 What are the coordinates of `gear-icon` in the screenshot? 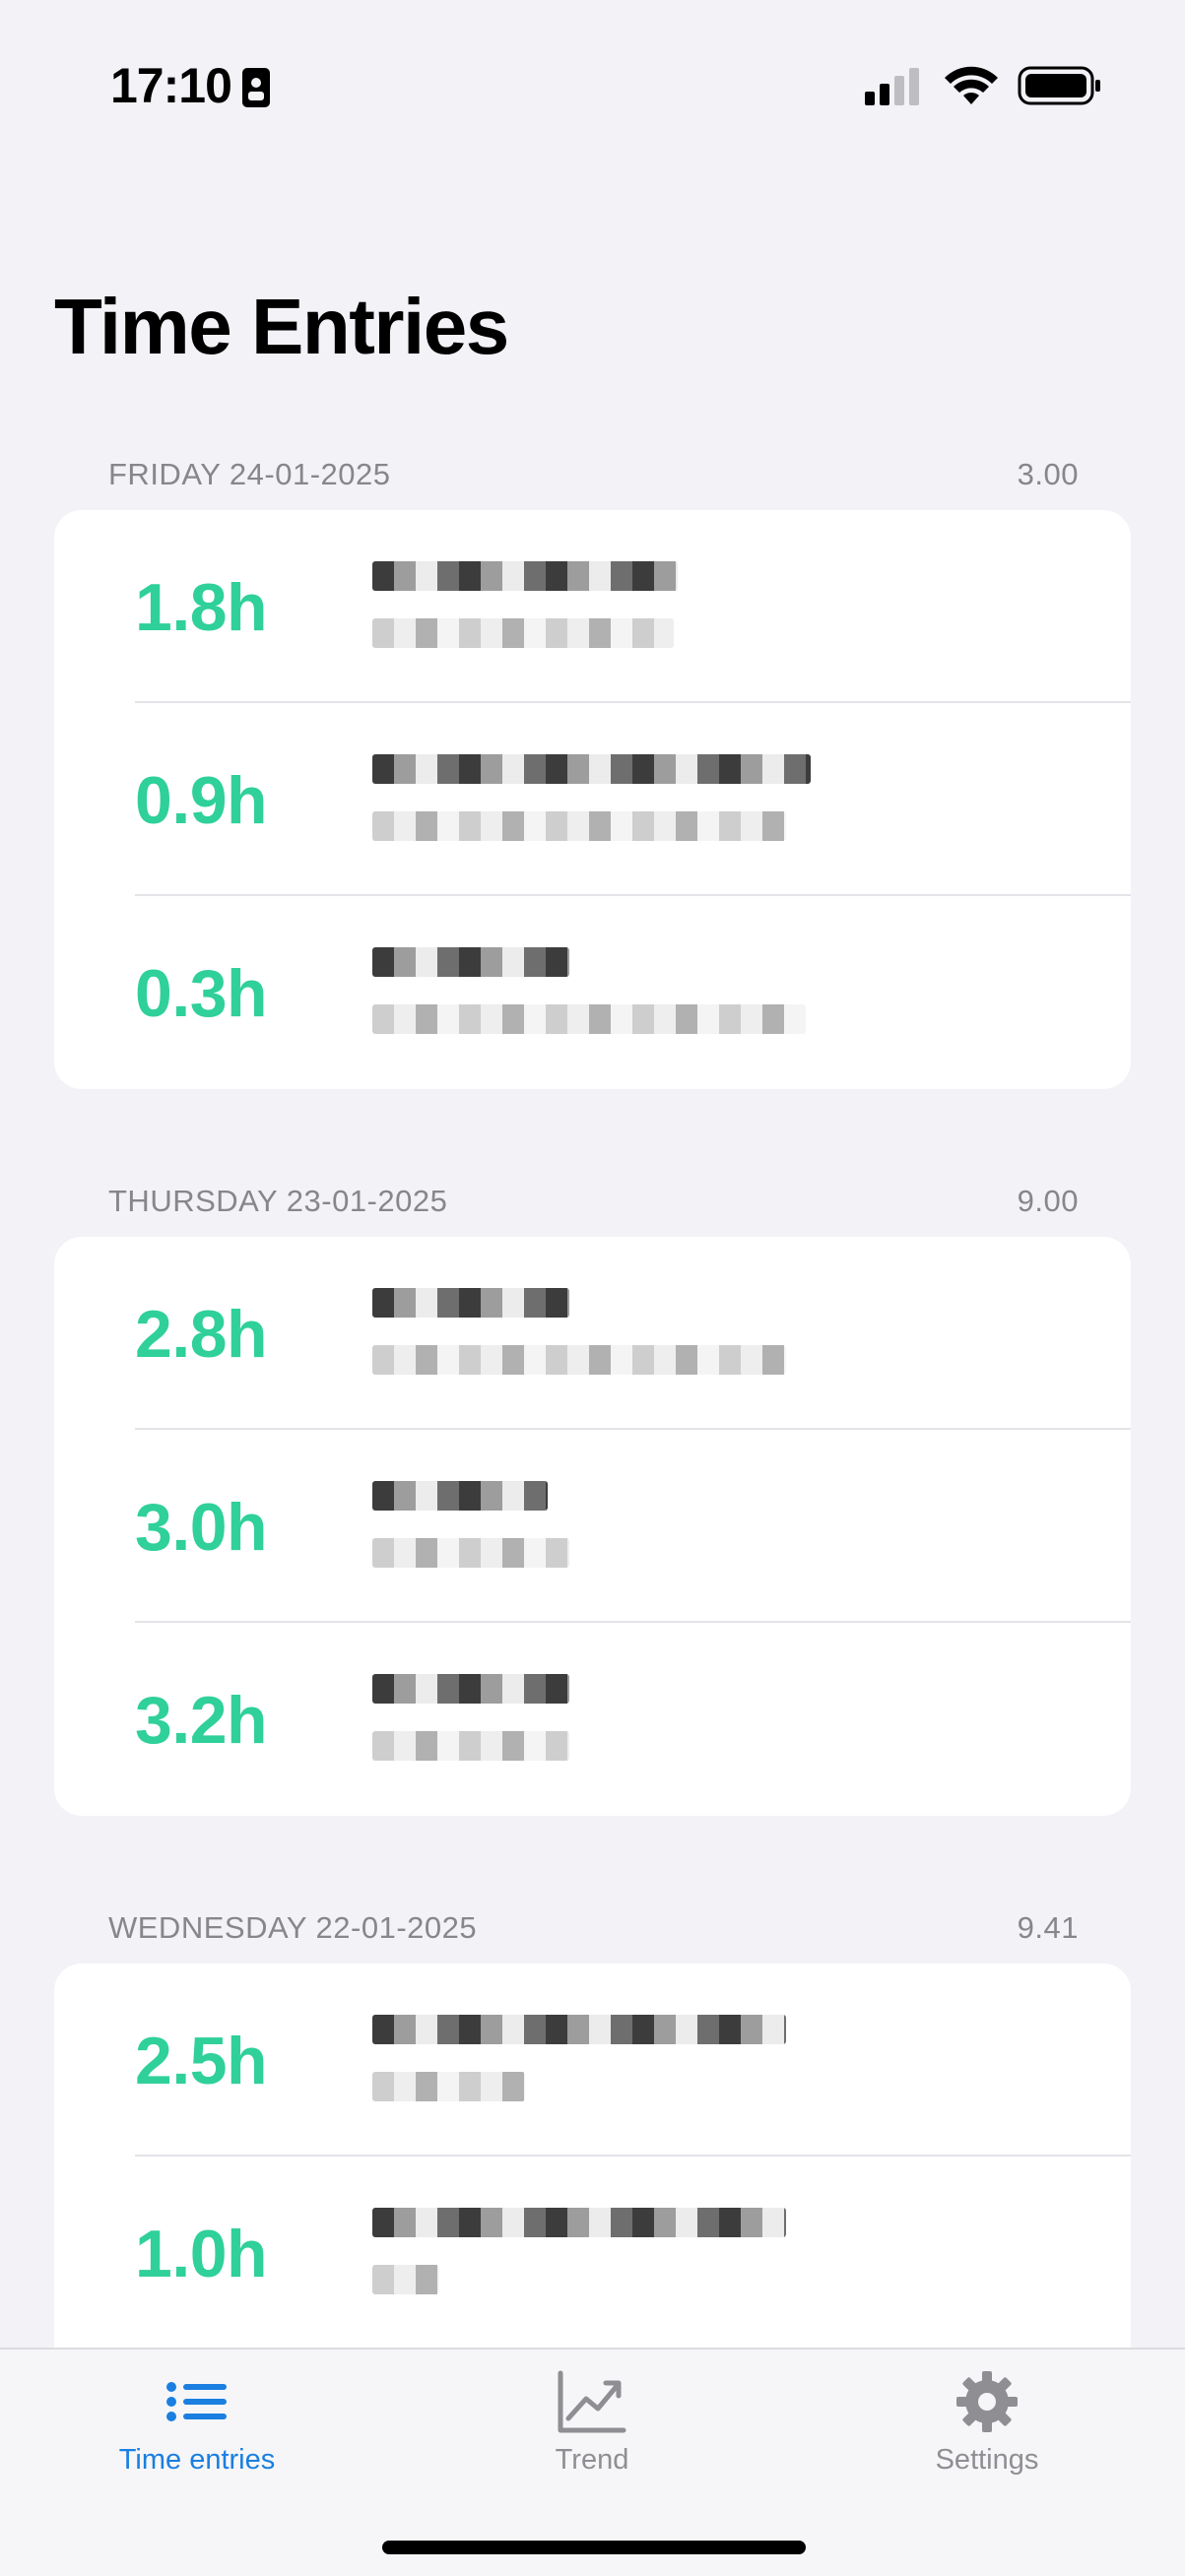 It's located at (987, 2401).